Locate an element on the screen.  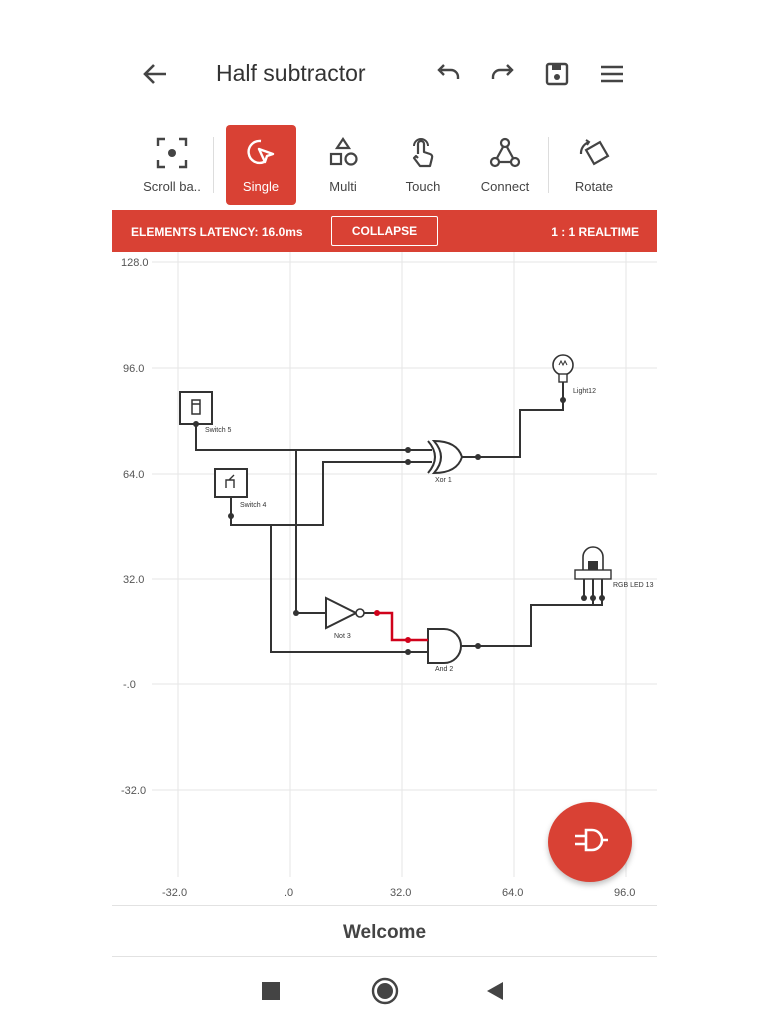
back-icon is located at coordinates (495, 991).